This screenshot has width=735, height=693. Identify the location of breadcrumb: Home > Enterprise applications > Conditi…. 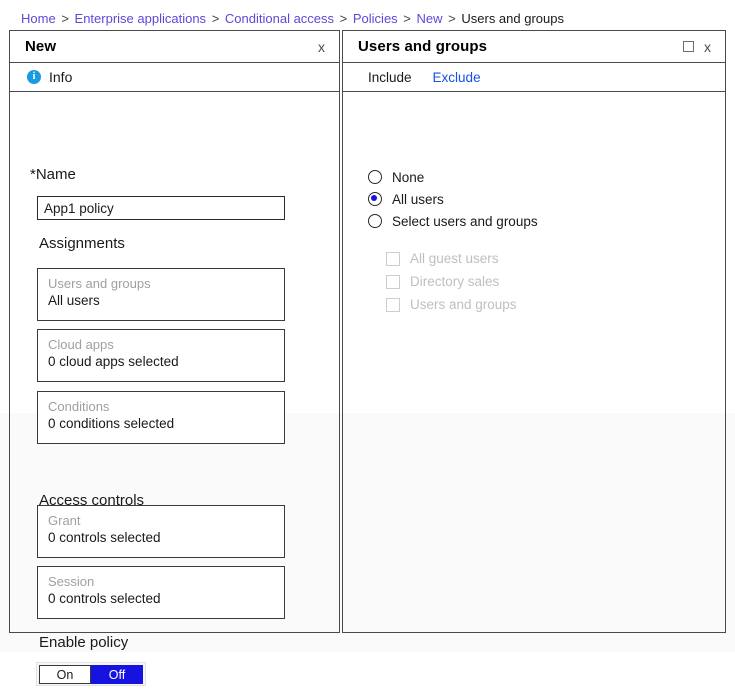
(292, 19).